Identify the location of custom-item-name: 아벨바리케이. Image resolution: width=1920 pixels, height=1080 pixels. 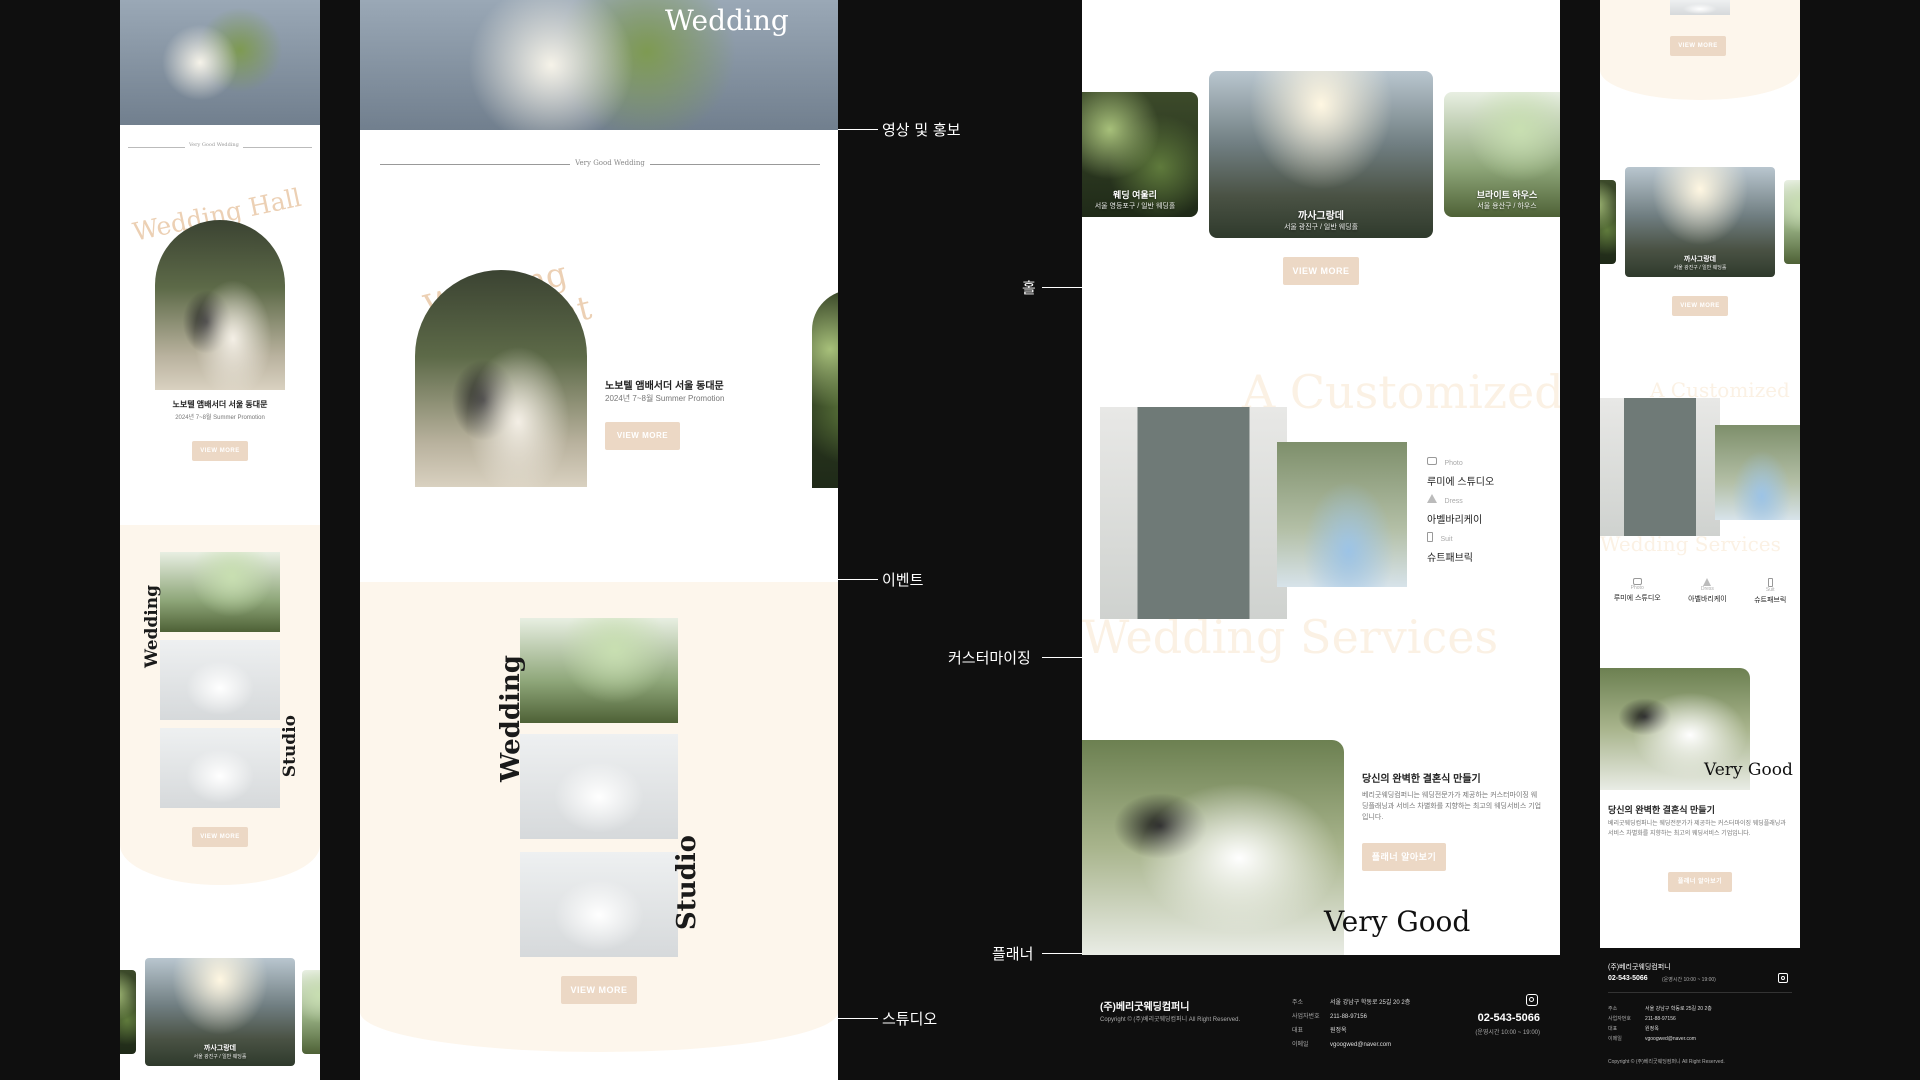
(1455, 520).